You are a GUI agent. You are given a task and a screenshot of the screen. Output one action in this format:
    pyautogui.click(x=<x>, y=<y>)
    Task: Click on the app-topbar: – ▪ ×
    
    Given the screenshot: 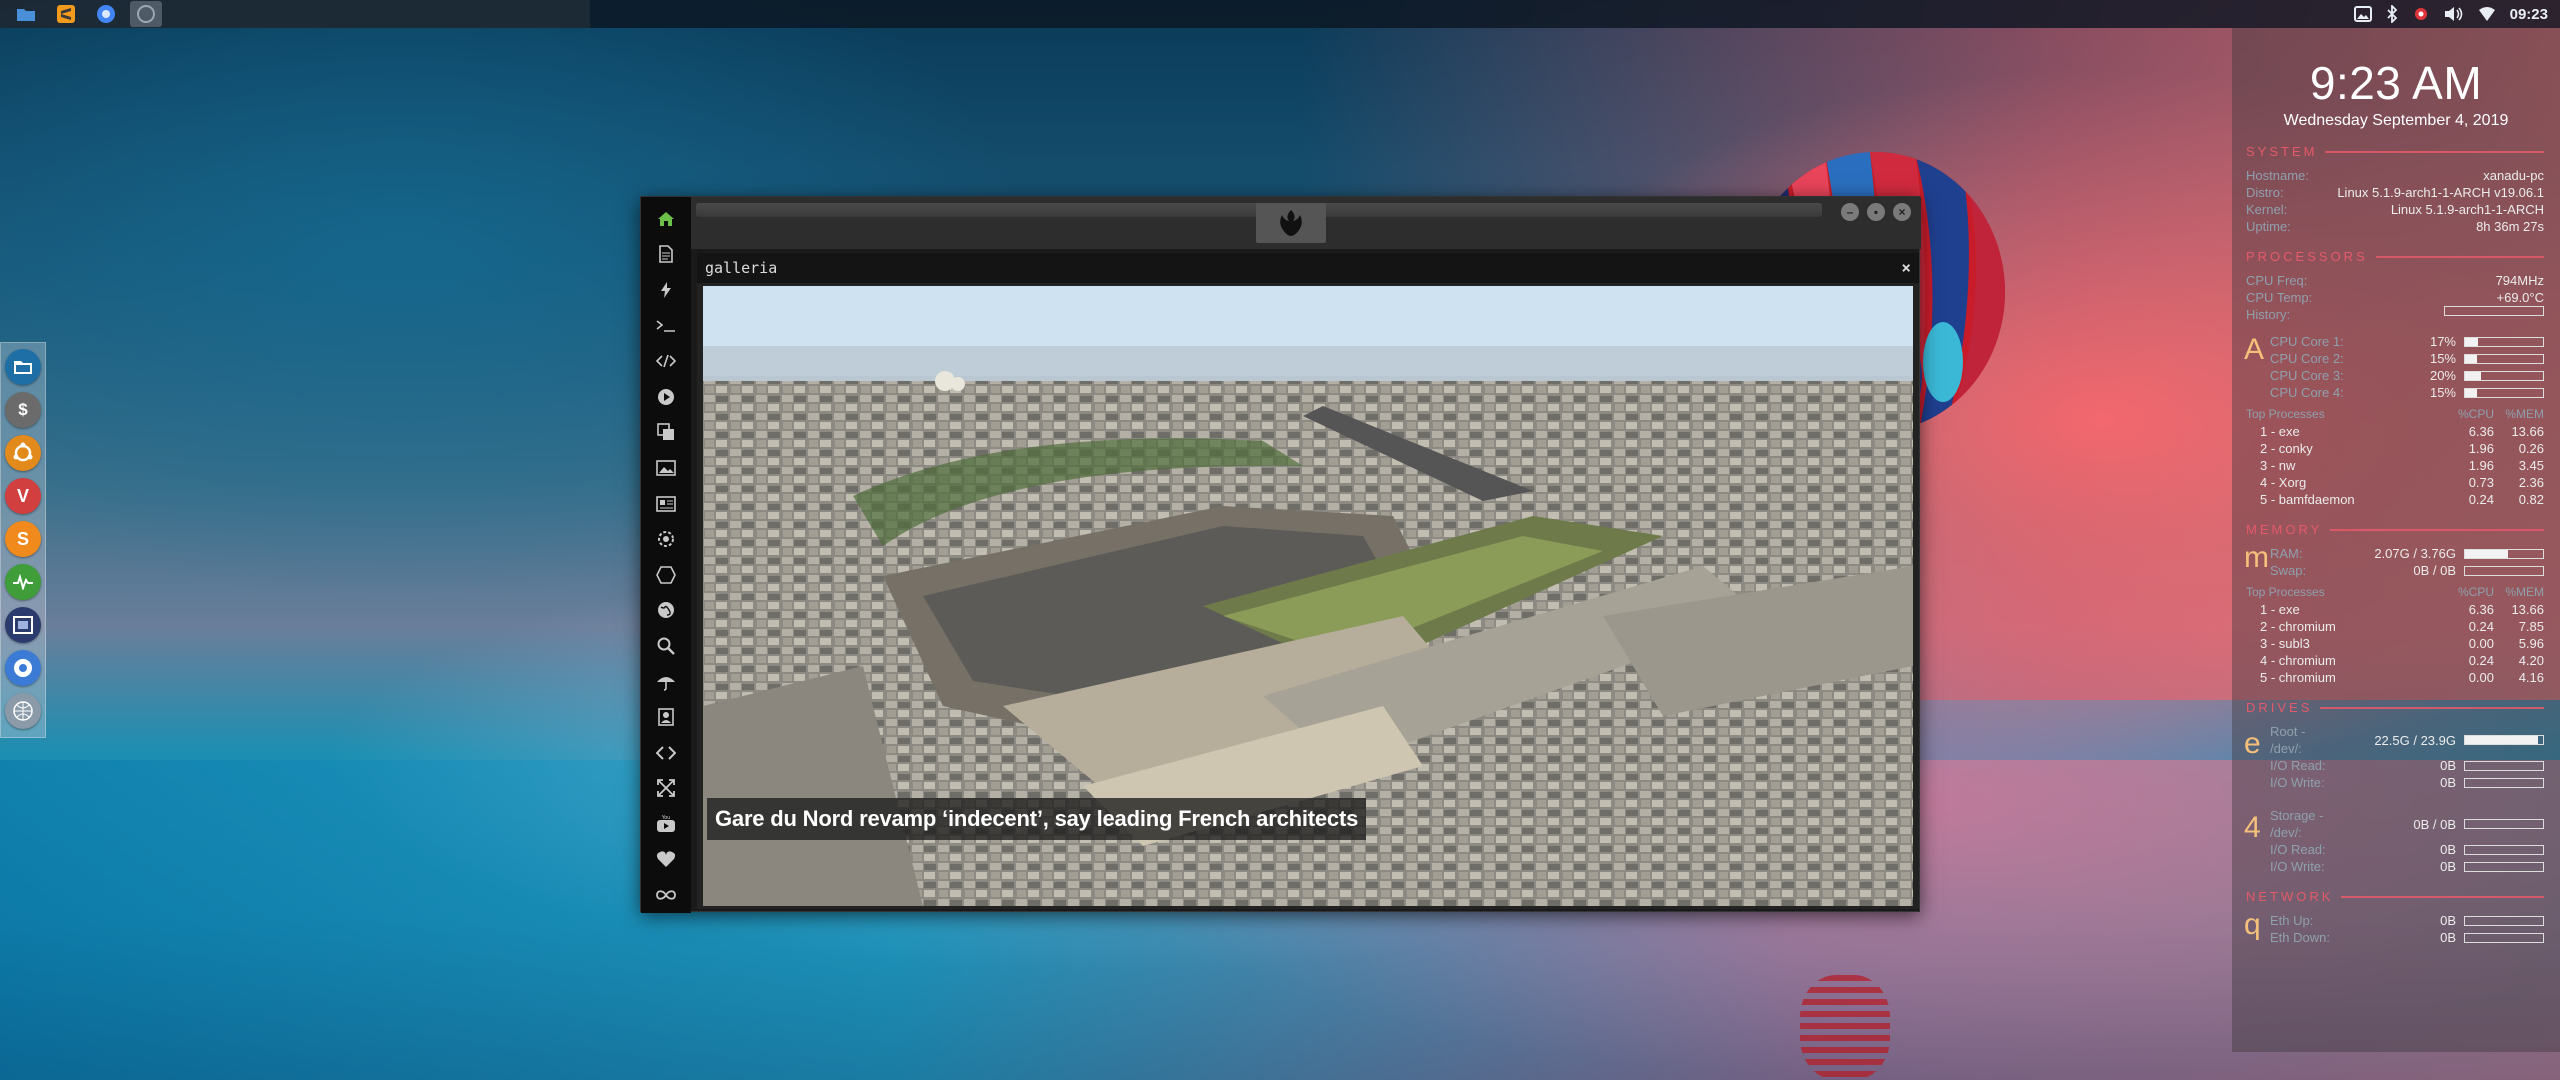 What is the action you would take?
    pyautogui.click(x=1306, y=223)
    